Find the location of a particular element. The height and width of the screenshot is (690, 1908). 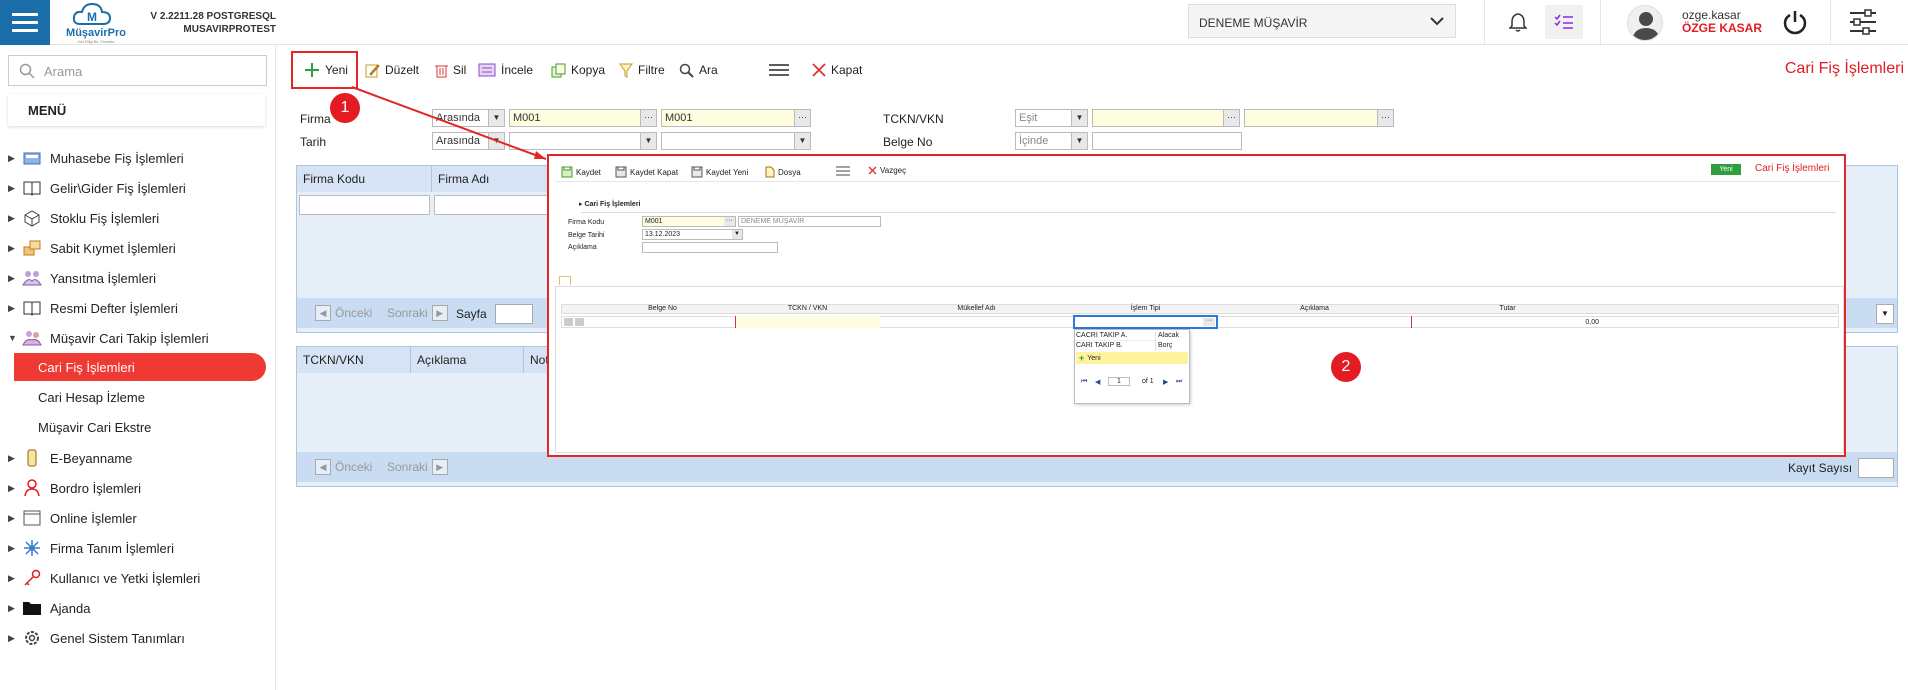

sidebar-item-genel-sistem: ▶ Genel Sistem Tanımları is located at coordinates (138, 638).